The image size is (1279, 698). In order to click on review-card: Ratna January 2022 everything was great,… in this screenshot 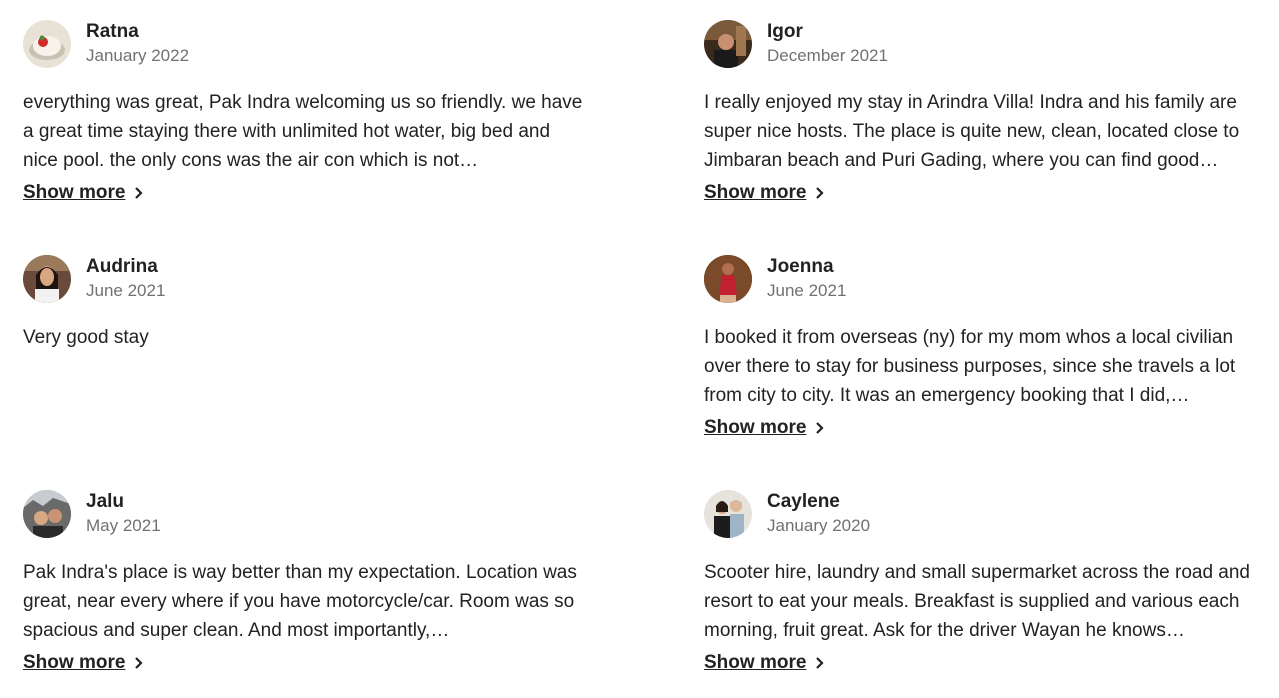, I will do `click(303, 112)`.